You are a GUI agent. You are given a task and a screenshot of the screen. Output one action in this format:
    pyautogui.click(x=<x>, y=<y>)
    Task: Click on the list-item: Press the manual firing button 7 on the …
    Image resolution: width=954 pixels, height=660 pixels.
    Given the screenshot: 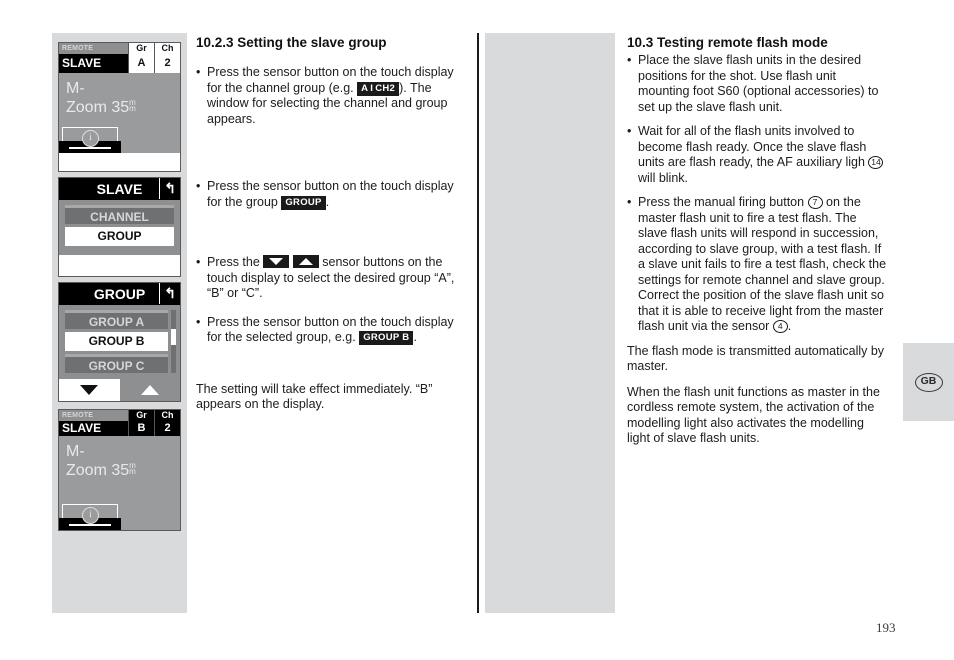 What is the action you would take?
    pyautogui.click(x=758, y=265)
    